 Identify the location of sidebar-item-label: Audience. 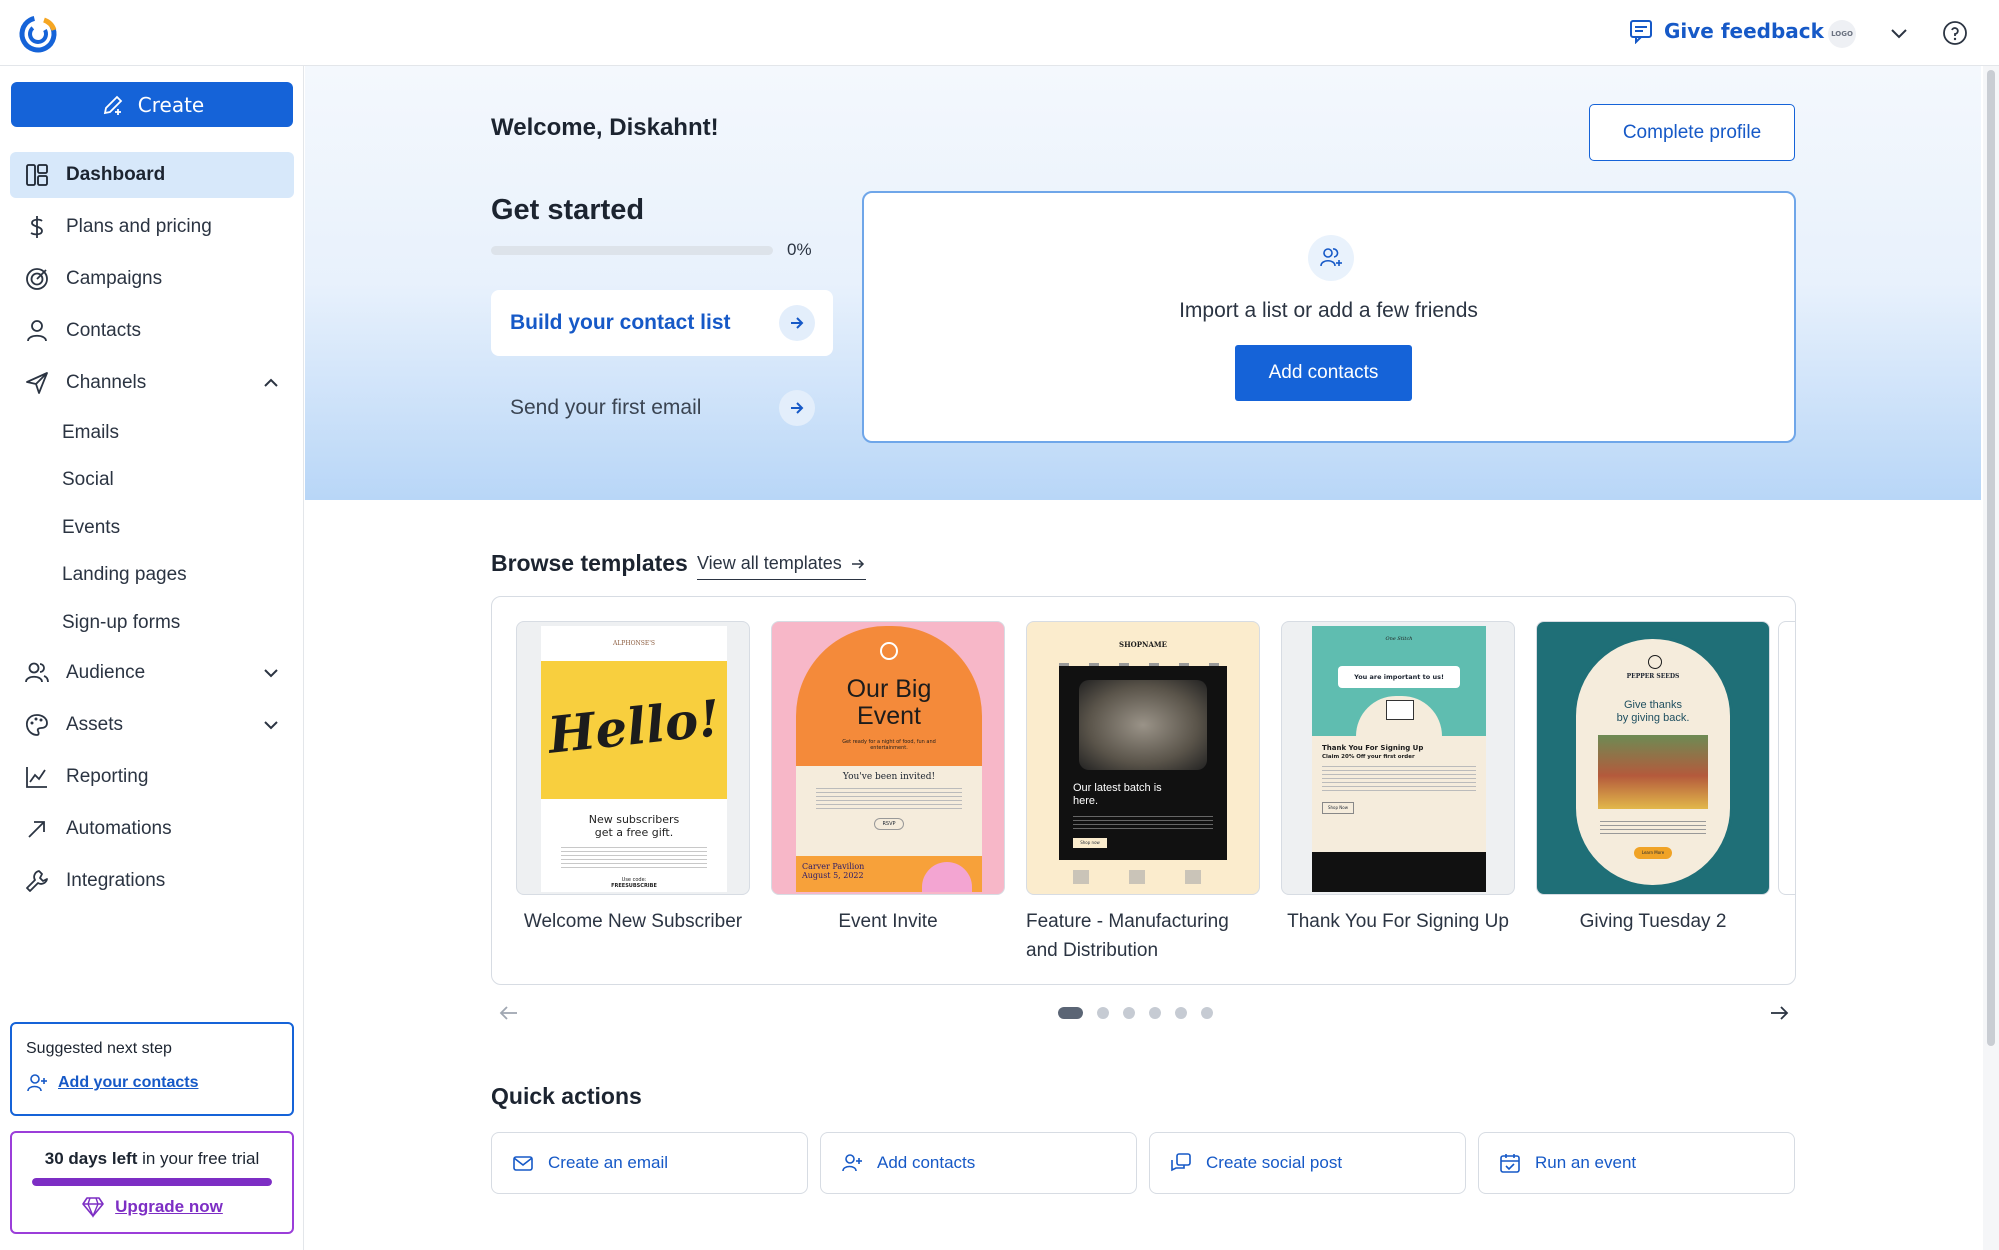
(106, 672).